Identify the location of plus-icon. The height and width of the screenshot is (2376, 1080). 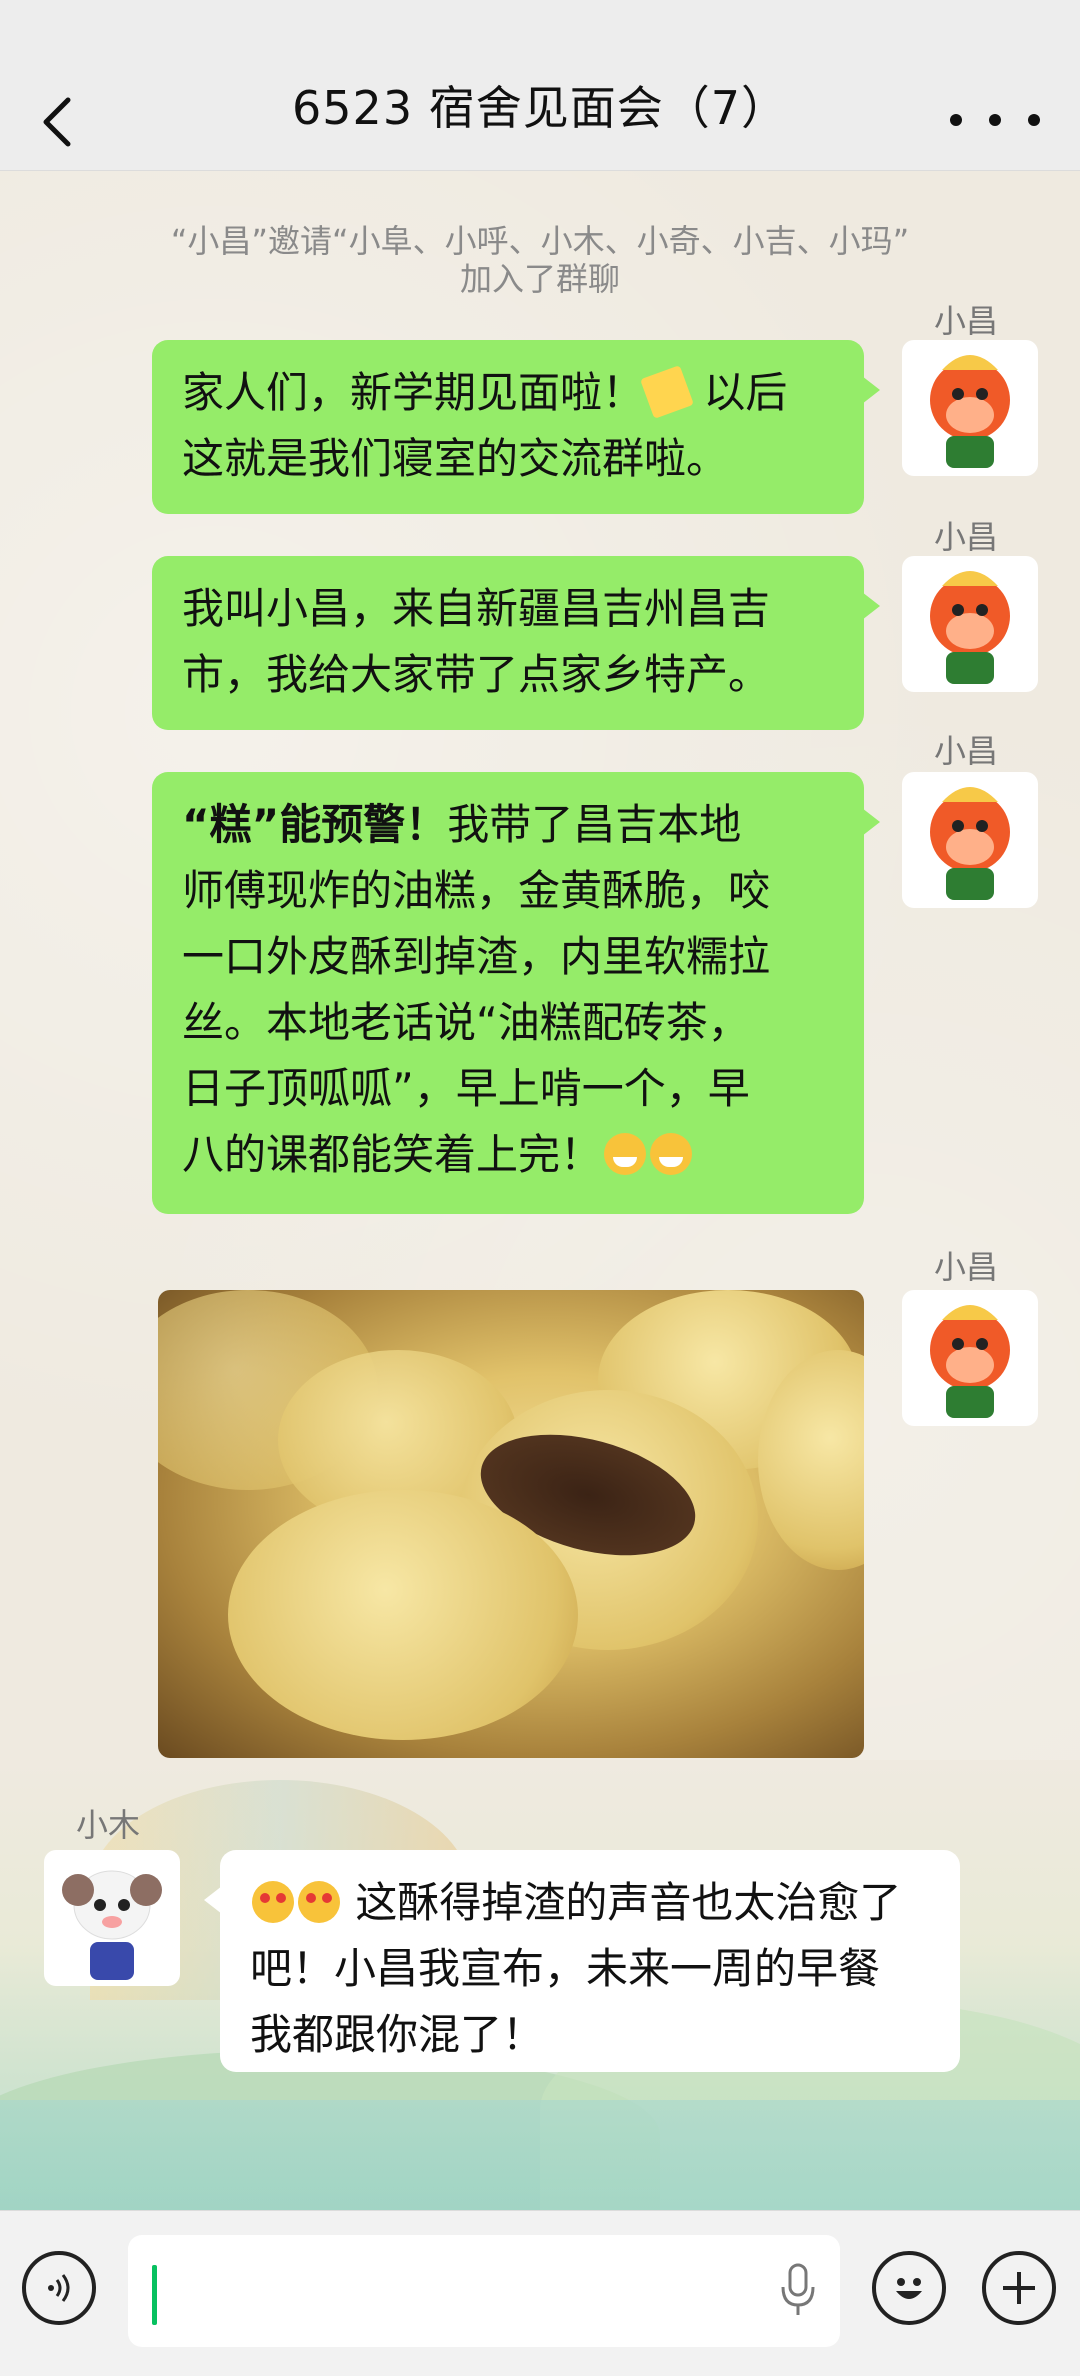
(1019, 2288).